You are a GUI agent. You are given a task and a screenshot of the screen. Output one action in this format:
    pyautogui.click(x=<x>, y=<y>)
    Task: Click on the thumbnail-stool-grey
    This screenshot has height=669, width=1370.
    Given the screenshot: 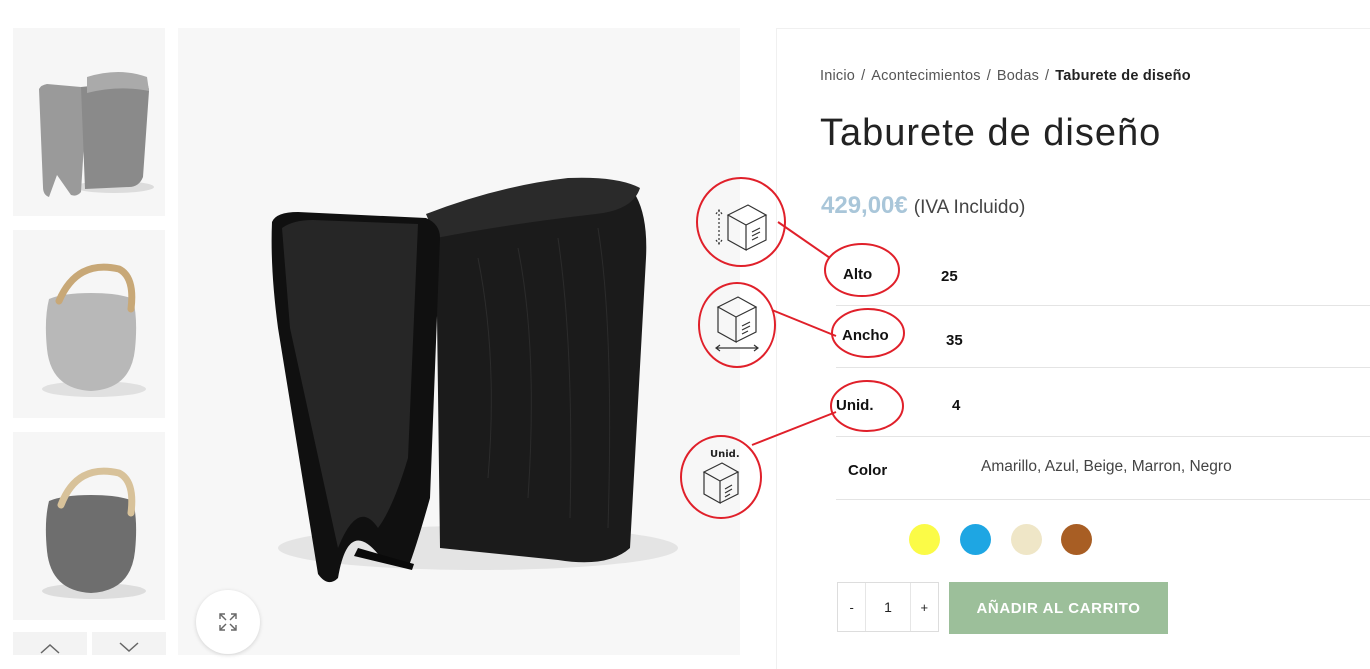 What is the action you would take?
    pyautogui.click(x=89, y=122)
    